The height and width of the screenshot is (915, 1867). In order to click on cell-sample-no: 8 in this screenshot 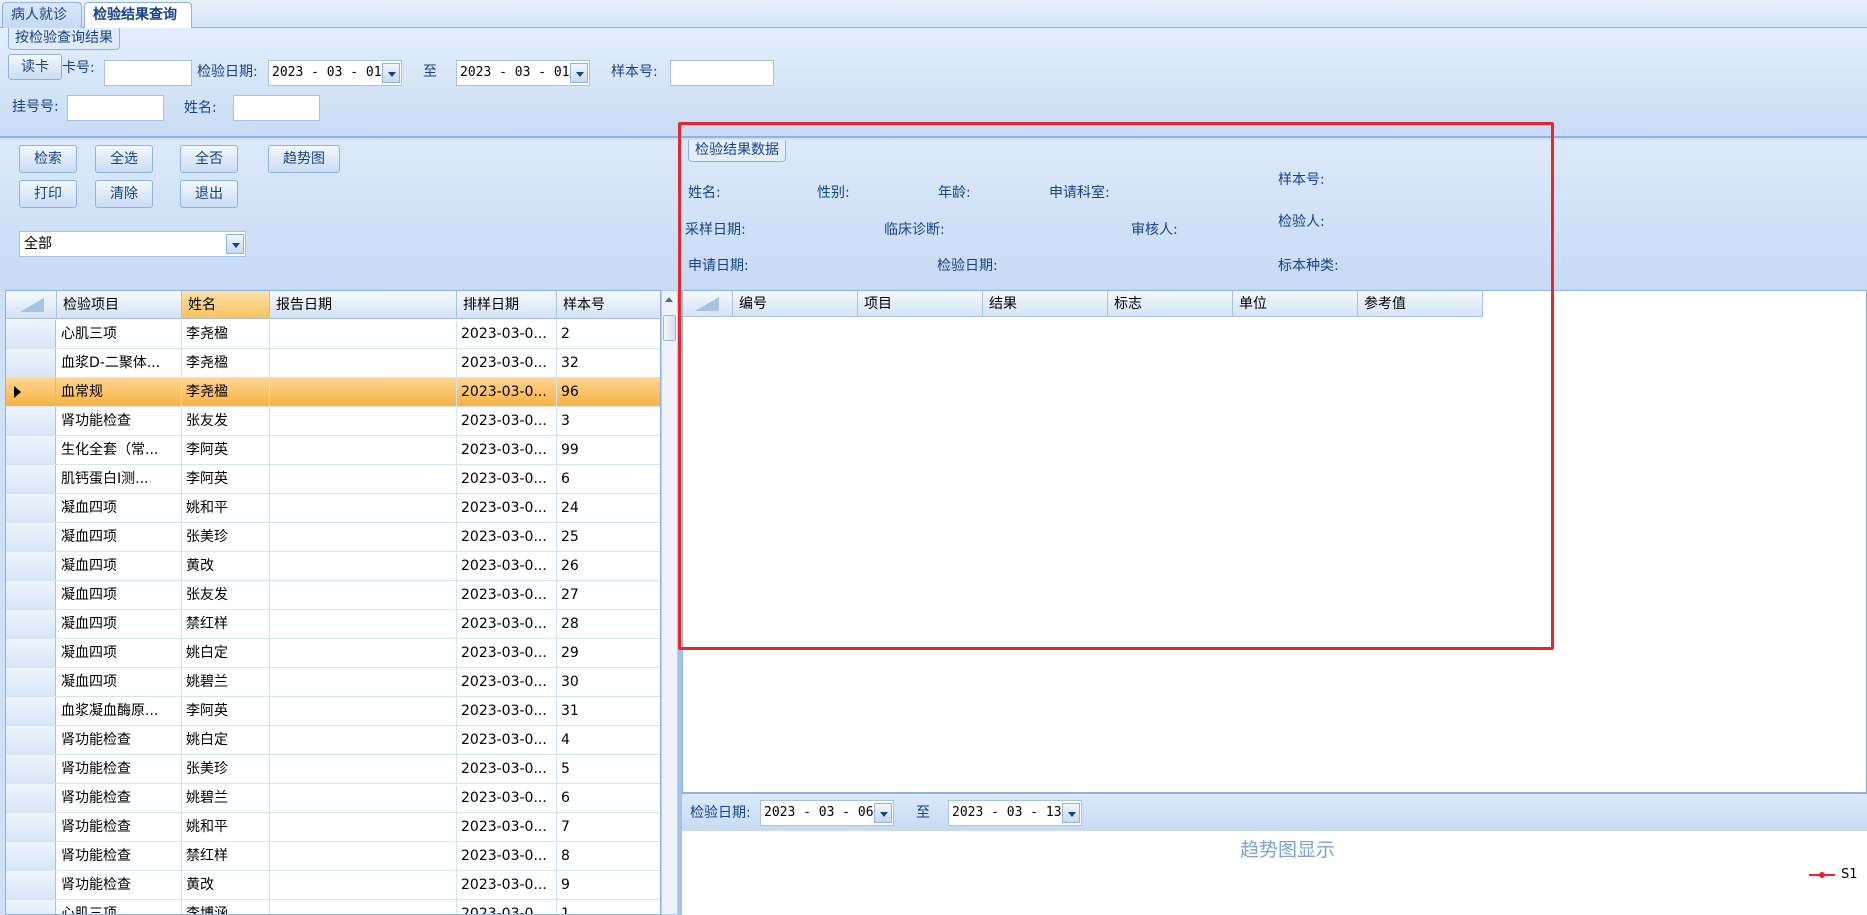, I will do `click(608, 856)`.